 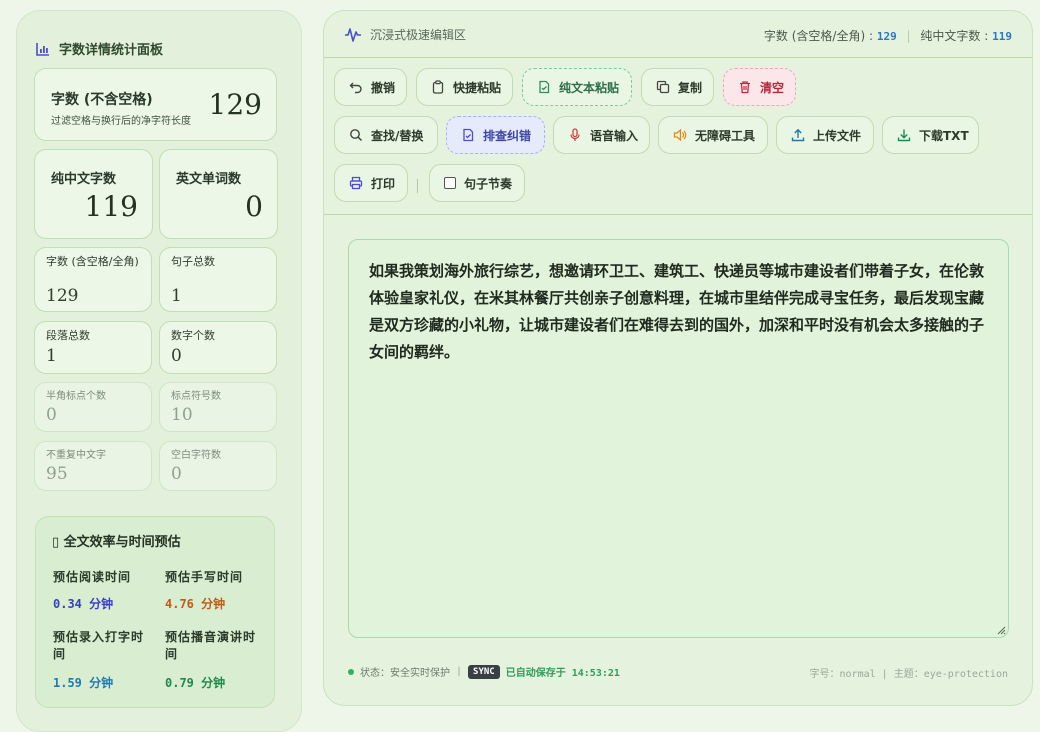 What do you see at coordinates (725, 135) in the screenshot?
I see `accessibility-label: 无障碍工具` at bounding box center [725, 135].